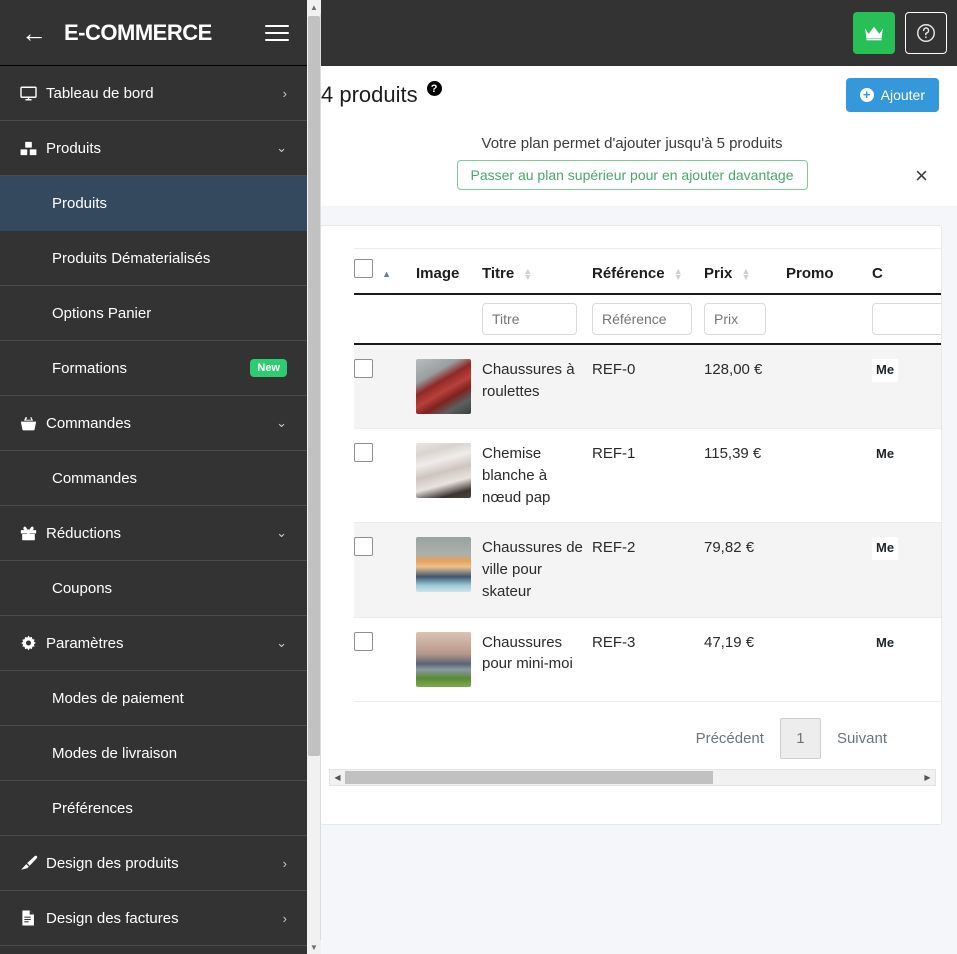  I want to click on sidebar-item-formations: Formations New, so click(153, 368).